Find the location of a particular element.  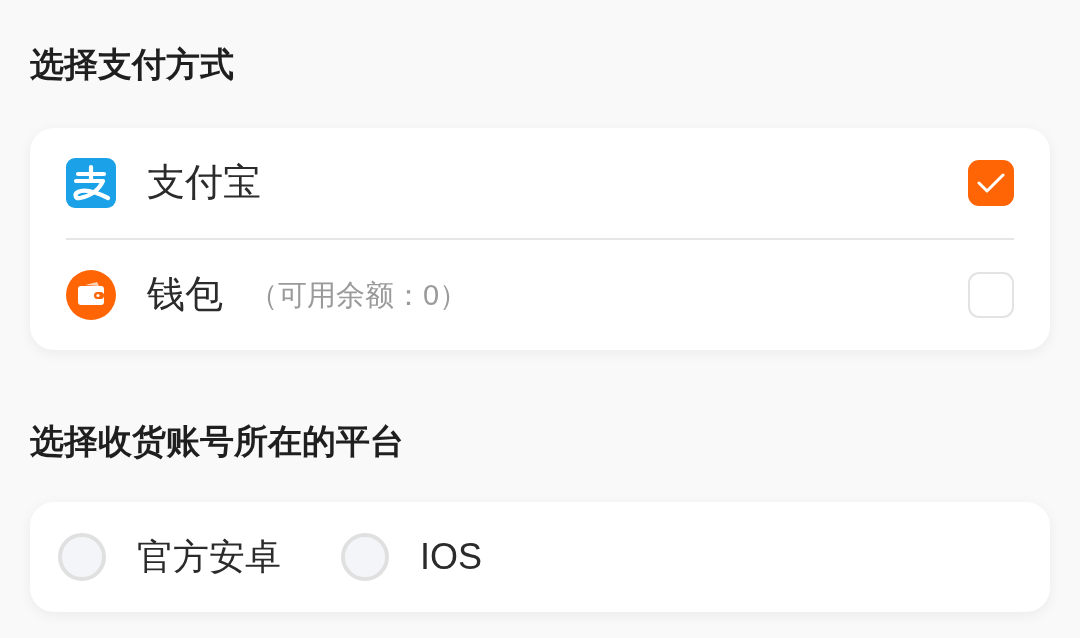

check-icon is located at coordinates (991, 183).